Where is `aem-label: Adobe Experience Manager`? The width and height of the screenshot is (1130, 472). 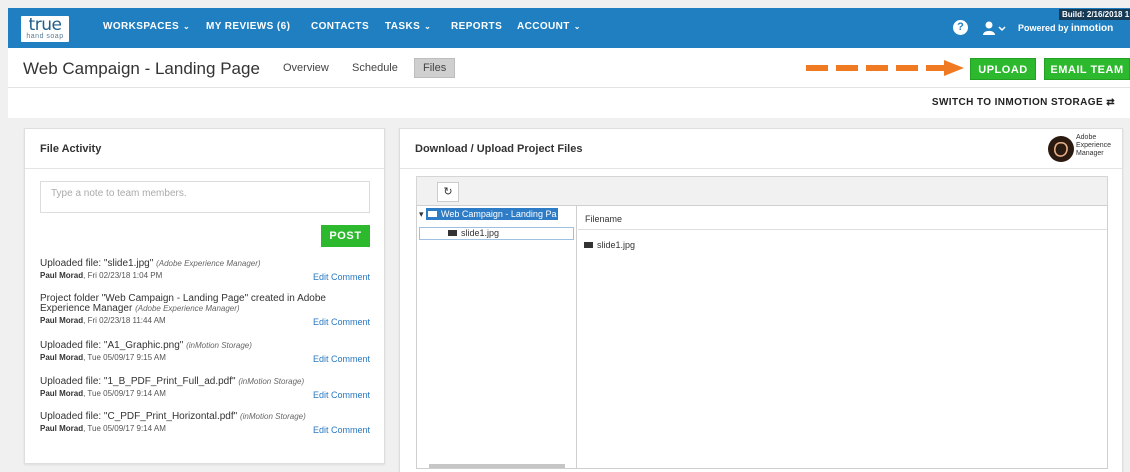
aem-label: Adobe Experience Manager is located at coordinates (1094, 145).